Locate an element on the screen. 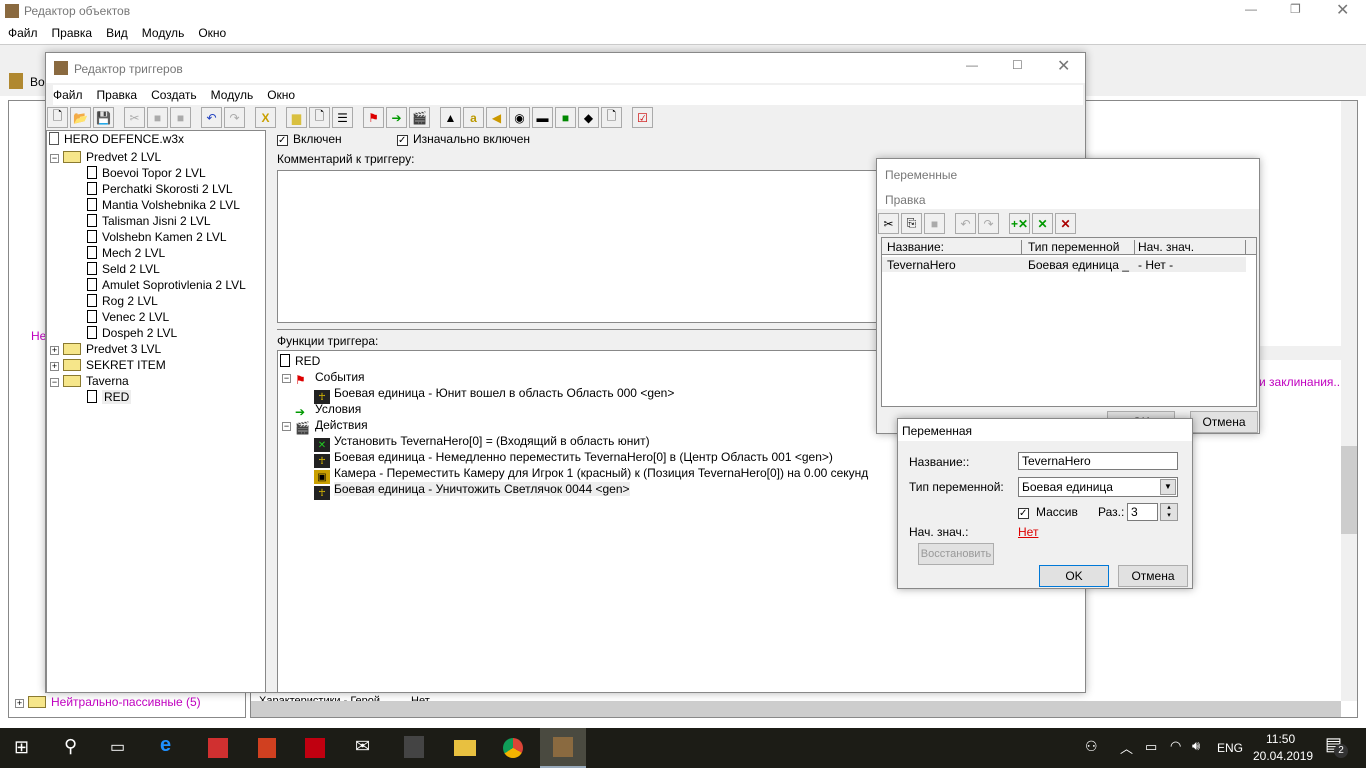 Image resolution: width=1366 pixels, height=768 pixels. chevron-down-icon: ▼ is located at coordinates (1168, 487).